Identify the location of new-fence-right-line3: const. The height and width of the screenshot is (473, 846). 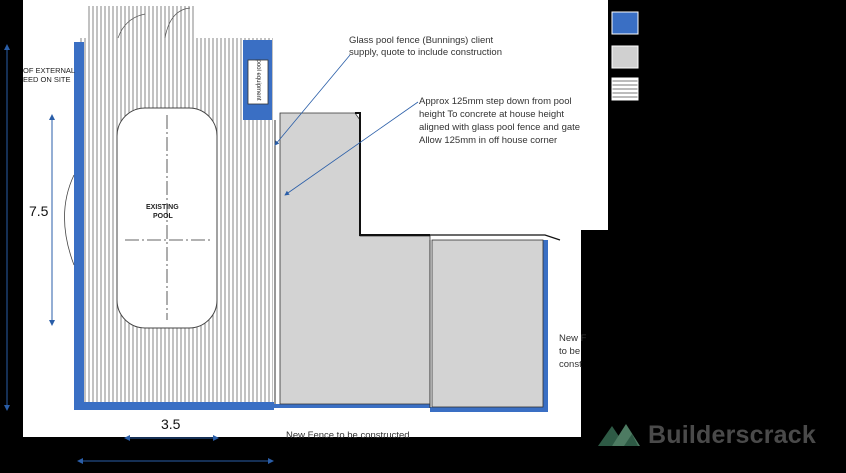
(570, 364).